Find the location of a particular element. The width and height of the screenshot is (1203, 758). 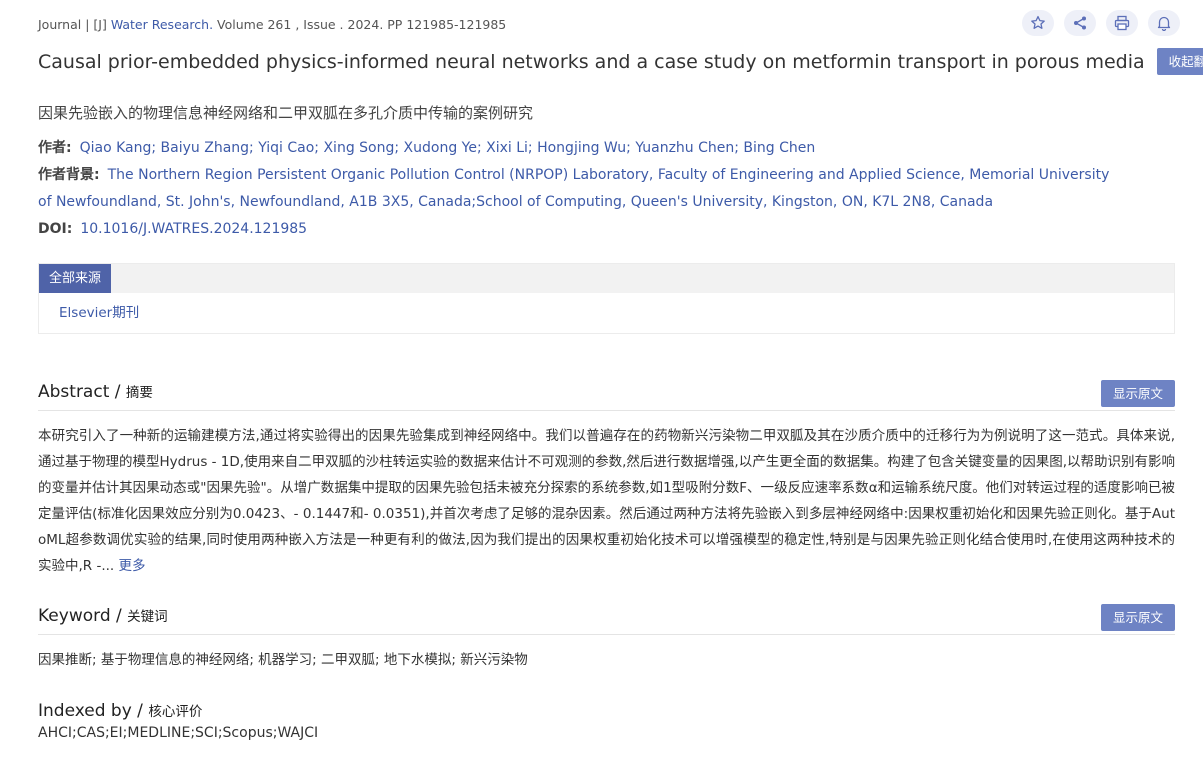

keyword-heading-cn: 关键词 is located at coordinates (147, 617).